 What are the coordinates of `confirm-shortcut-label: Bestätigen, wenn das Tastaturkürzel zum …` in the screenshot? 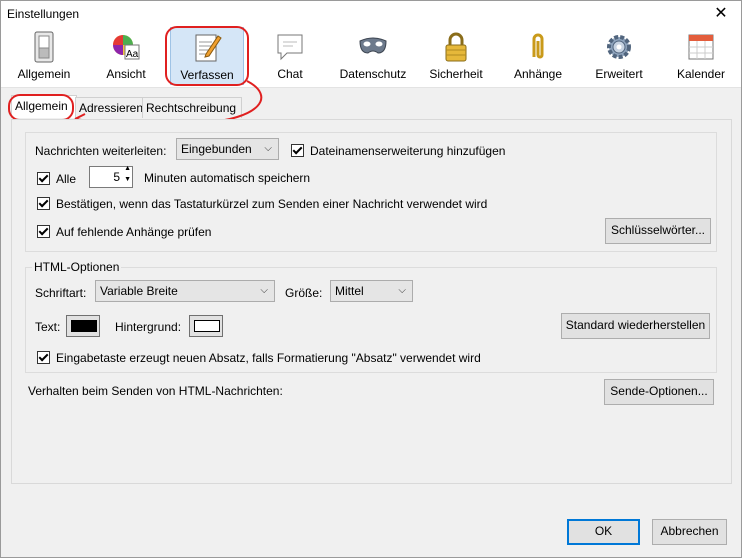 It's located at (272, 204).